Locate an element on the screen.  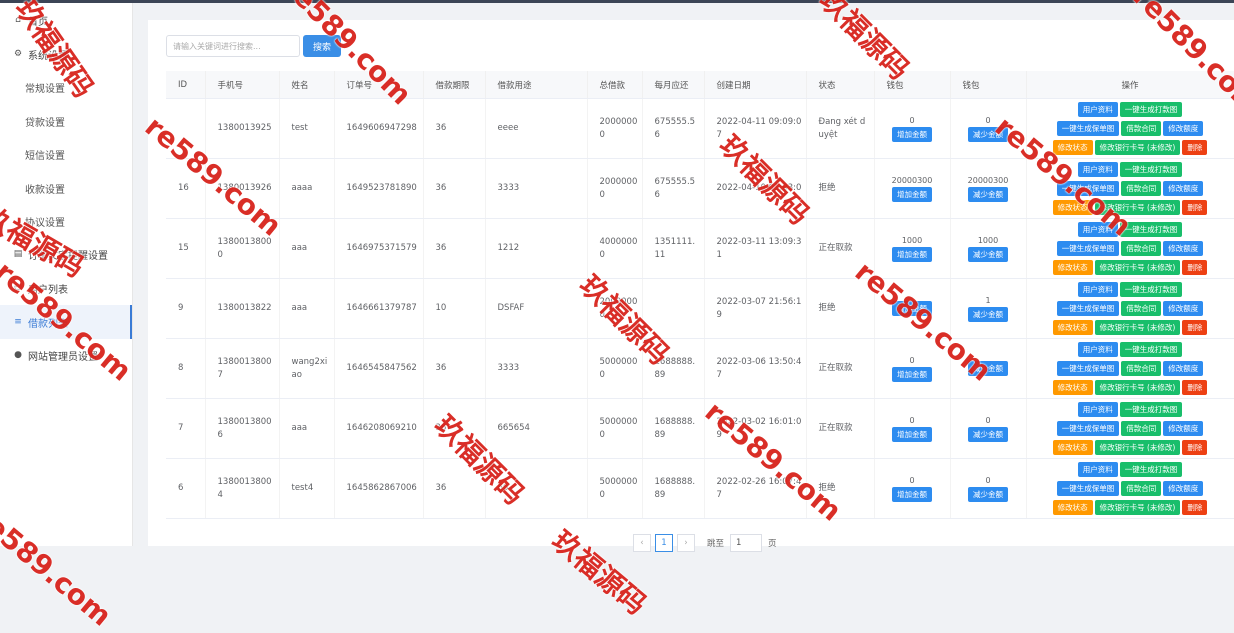
sidebar-item-label: 首页 is located at coordinates (38, 22).